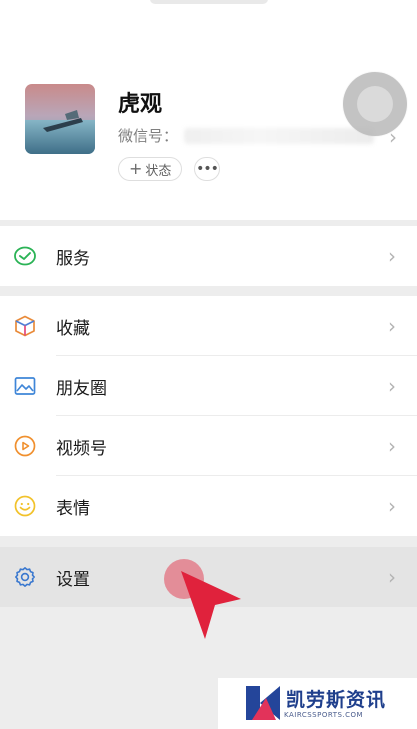 This screenshot has height=729, width=417. Describe the element at coordinates (25, 386) in the screenshot. I see `photo-icon` at that location.